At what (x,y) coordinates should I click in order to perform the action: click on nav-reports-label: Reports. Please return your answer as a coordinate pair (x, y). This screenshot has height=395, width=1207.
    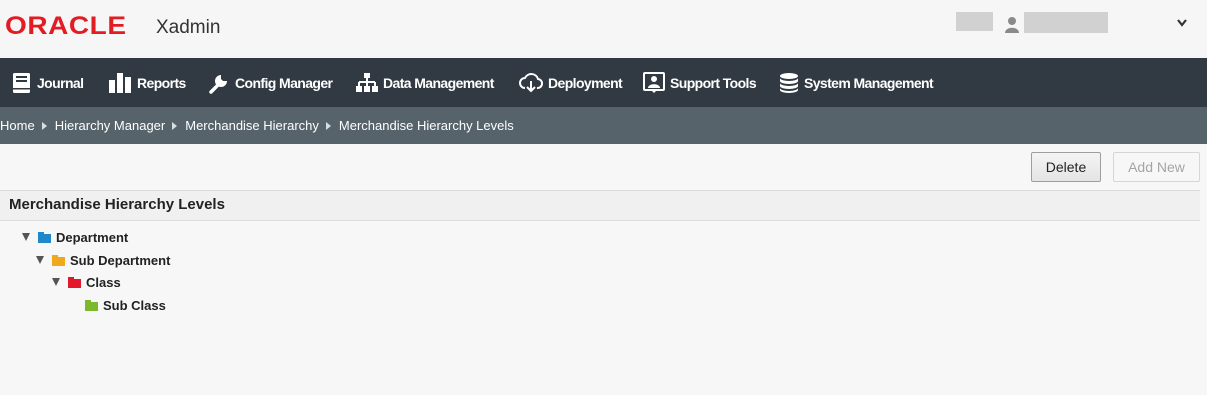
    Looking at the image, I should click on (161, 82).